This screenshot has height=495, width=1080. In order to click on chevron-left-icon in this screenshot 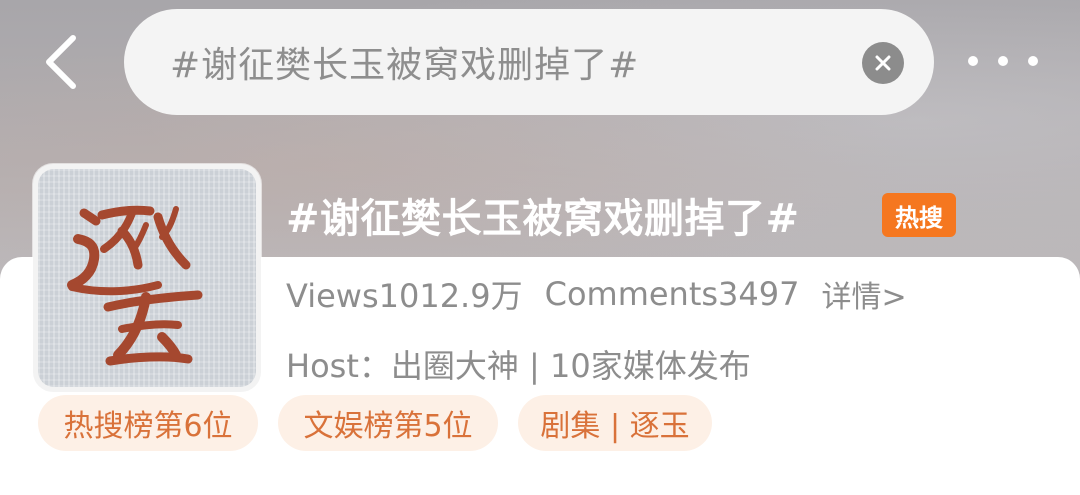, I will do `click(61, 62)`.